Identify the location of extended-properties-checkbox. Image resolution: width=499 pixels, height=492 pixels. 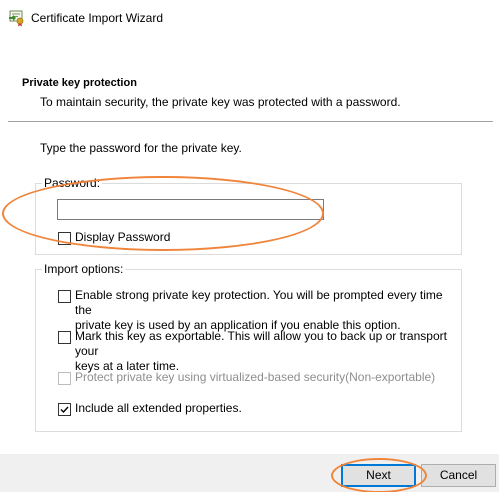
(64, 409).